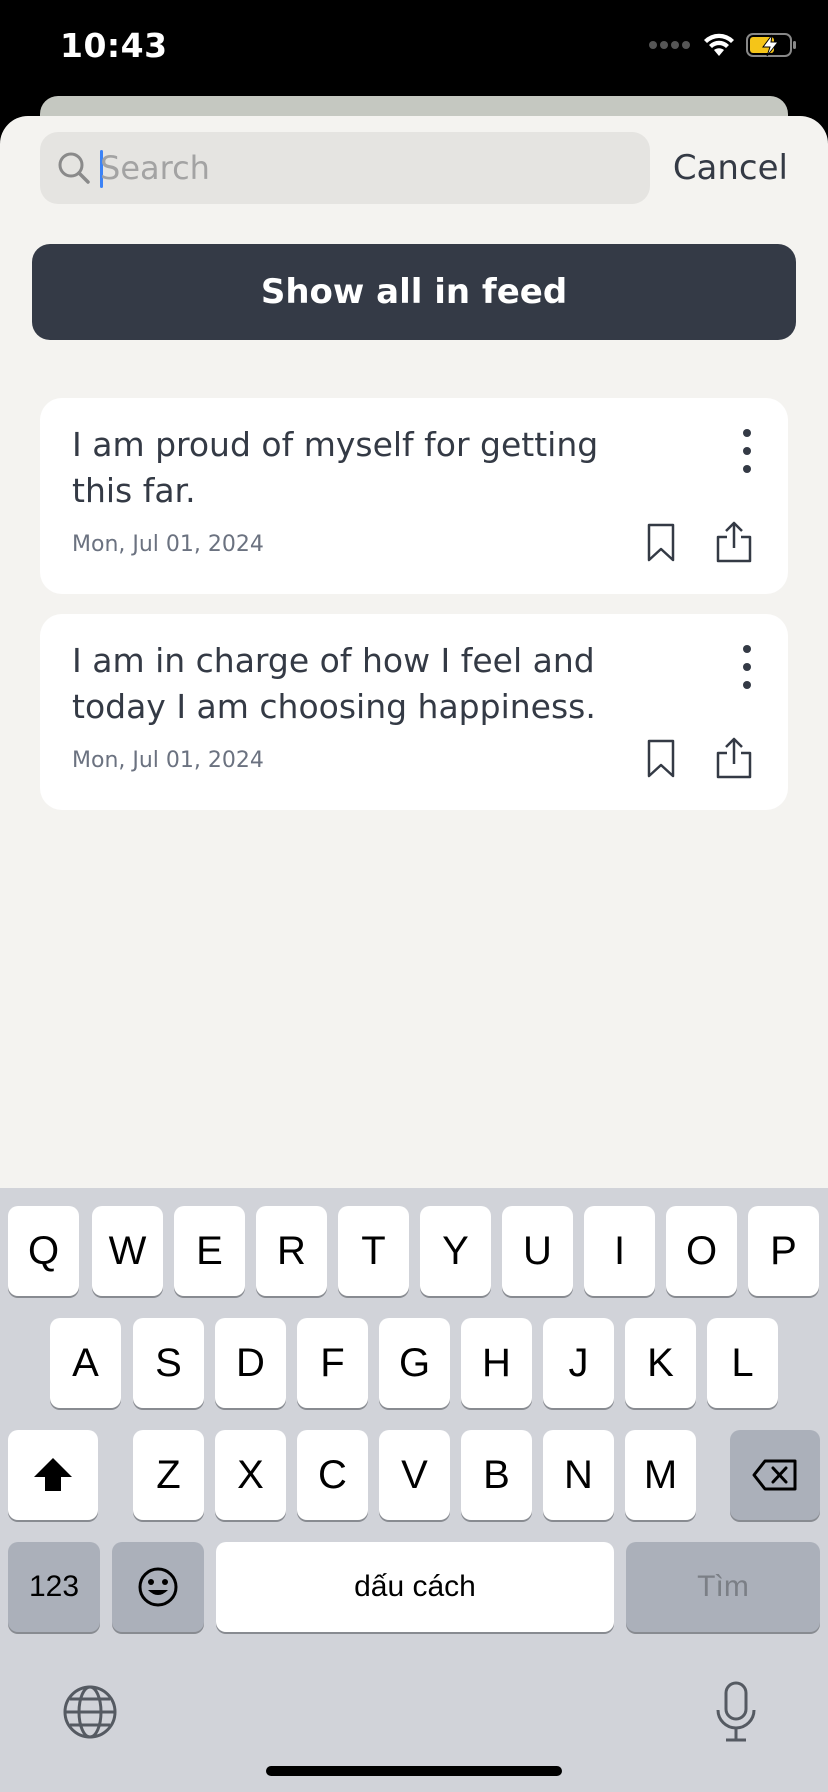 This screenshot has width=828, height=1792. I want to click on key-n: N, so click(578, 1475).